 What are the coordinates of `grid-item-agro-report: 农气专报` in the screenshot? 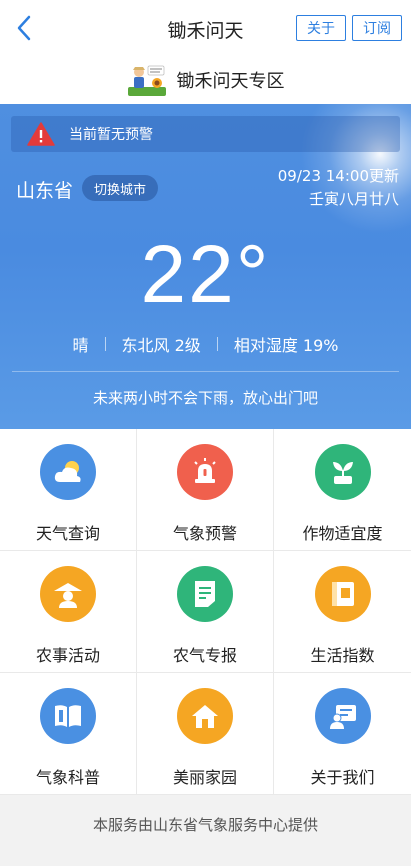 It's located at (205, 611).